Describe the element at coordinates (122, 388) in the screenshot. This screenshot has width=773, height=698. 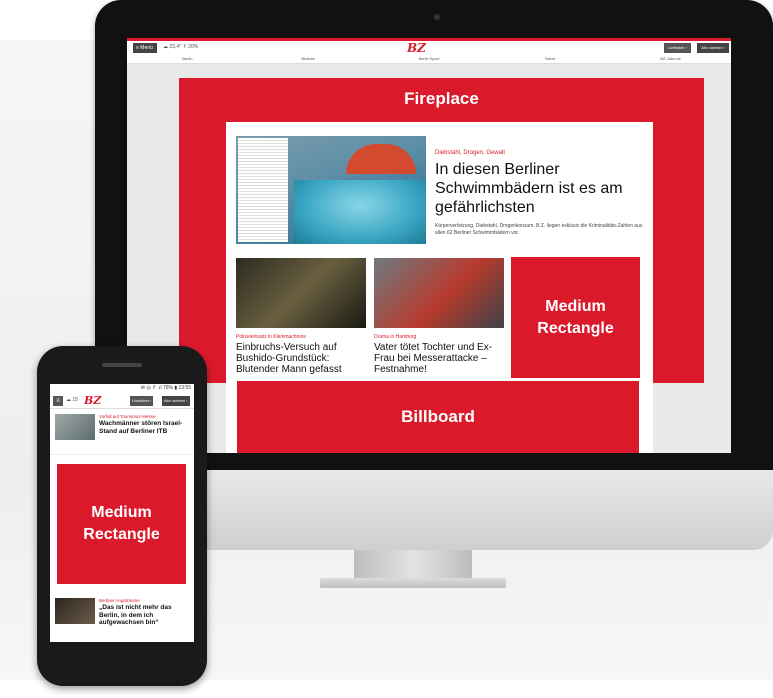
I see `status-bar: ✉ ◎ ⇑ .ıl 76% ▮ 13:55` at that location.